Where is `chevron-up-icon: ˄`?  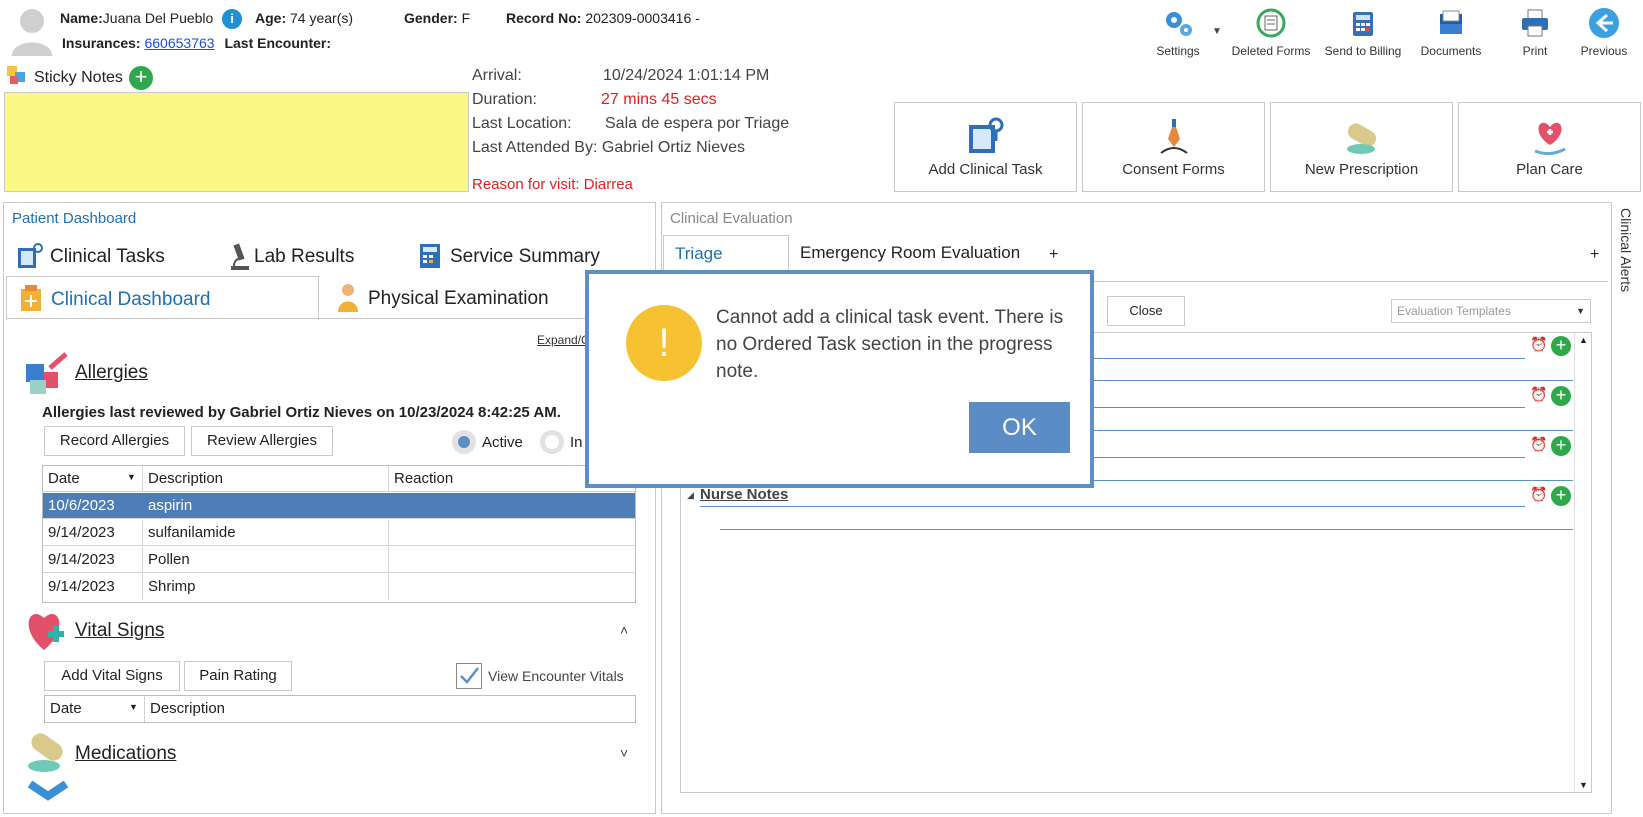
chevron-up-icon: ˄ is located at coordinates (624, 630).